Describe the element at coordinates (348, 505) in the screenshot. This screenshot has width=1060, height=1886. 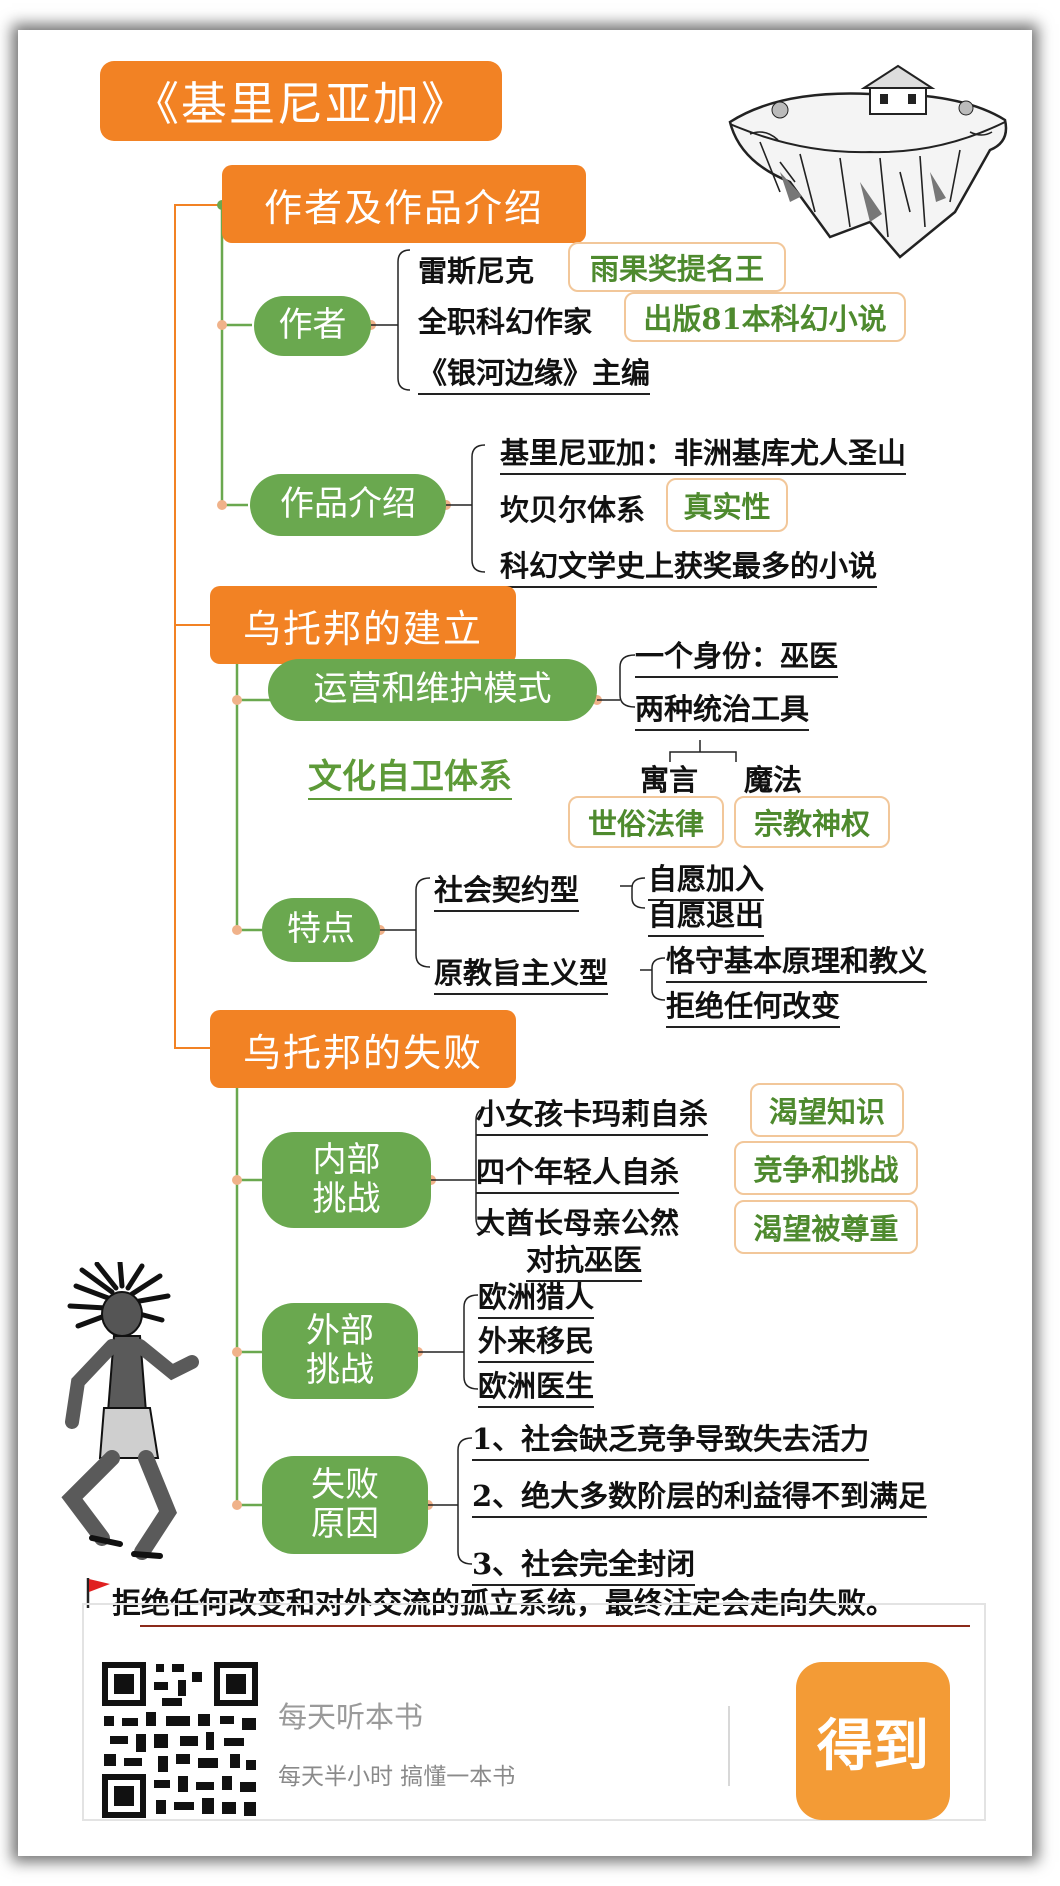
I see `node-work: 作品介绍` at that location.